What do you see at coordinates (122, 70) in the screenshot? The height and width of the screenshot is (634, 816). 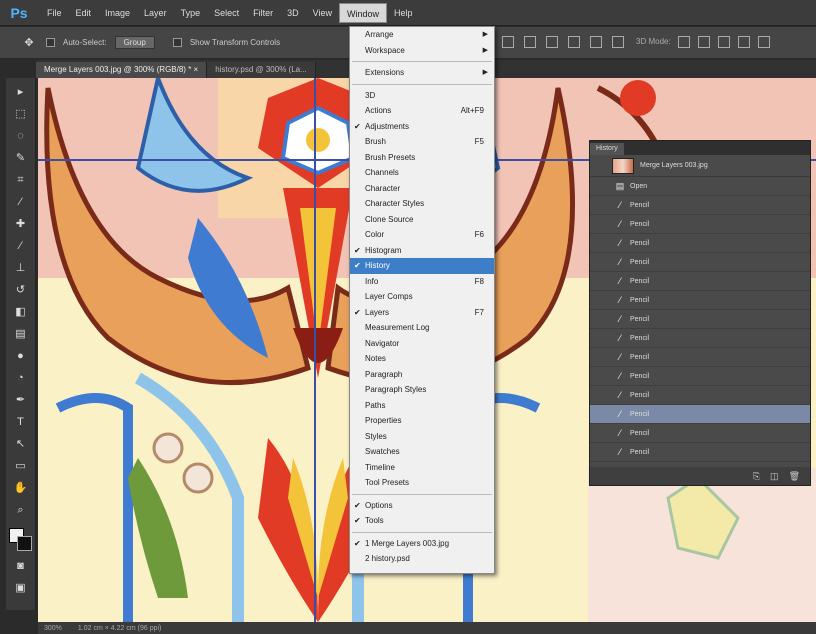 I see `document-tab: Merge Layers 003.jpg @ 300% (RGB/8) * ×` at bounding box center [122, 70].